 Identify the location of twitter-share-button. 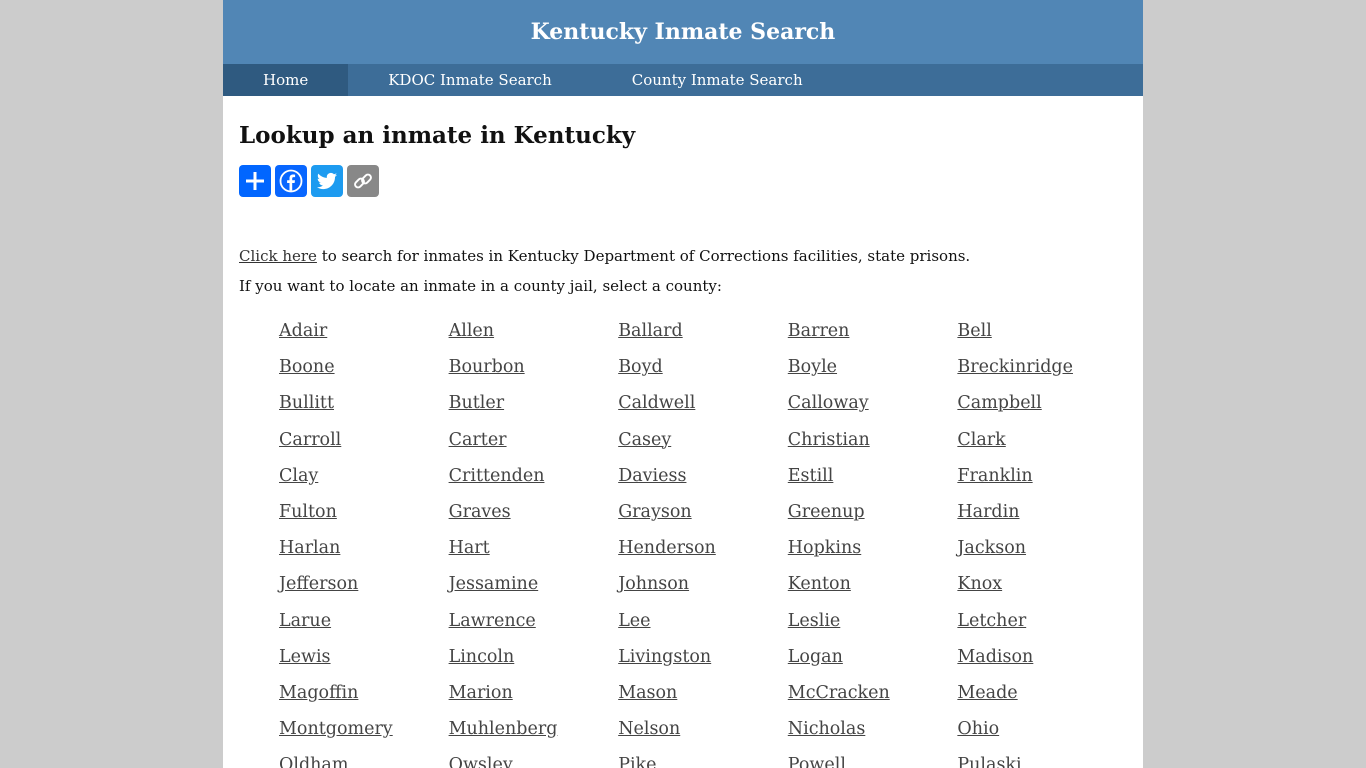
(327, 181).